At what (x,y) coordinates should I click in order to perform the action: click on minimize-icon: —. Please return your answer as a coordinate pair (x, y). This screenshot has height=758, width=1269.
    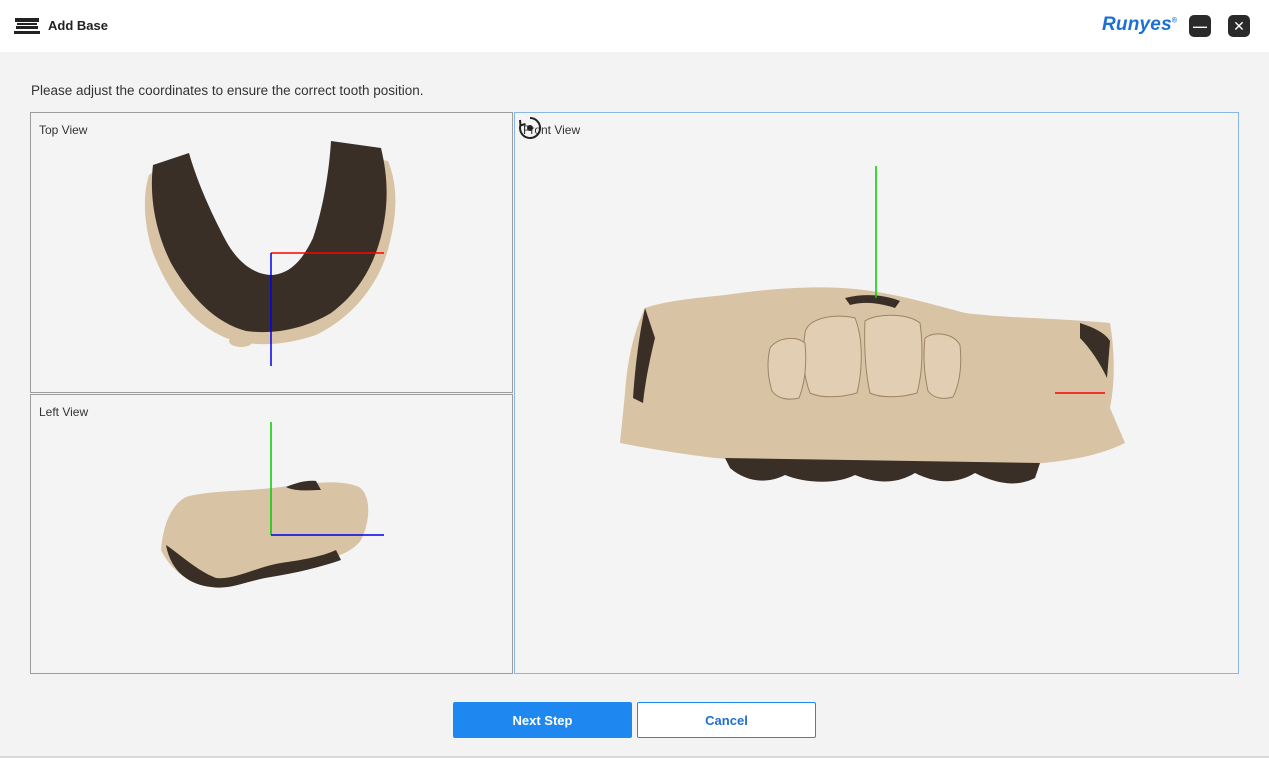
    Looking at the image, I should click on (1200, 26).